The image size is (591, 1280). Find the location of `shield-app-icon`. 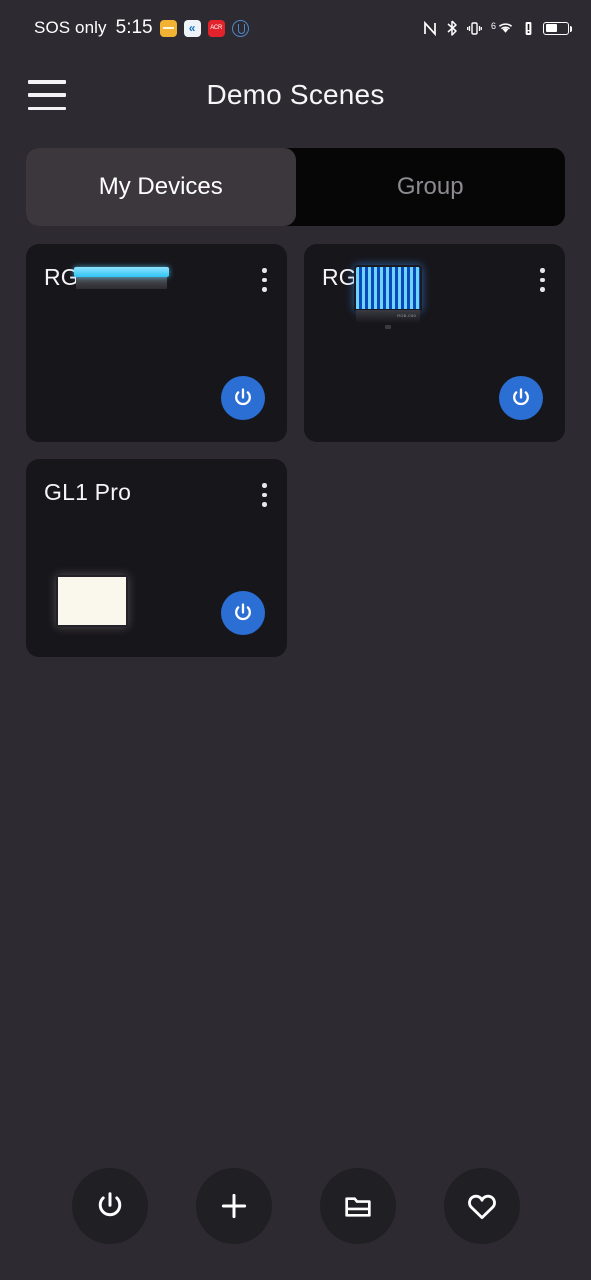

shield-app-icon is located at coordinates (240, 28).